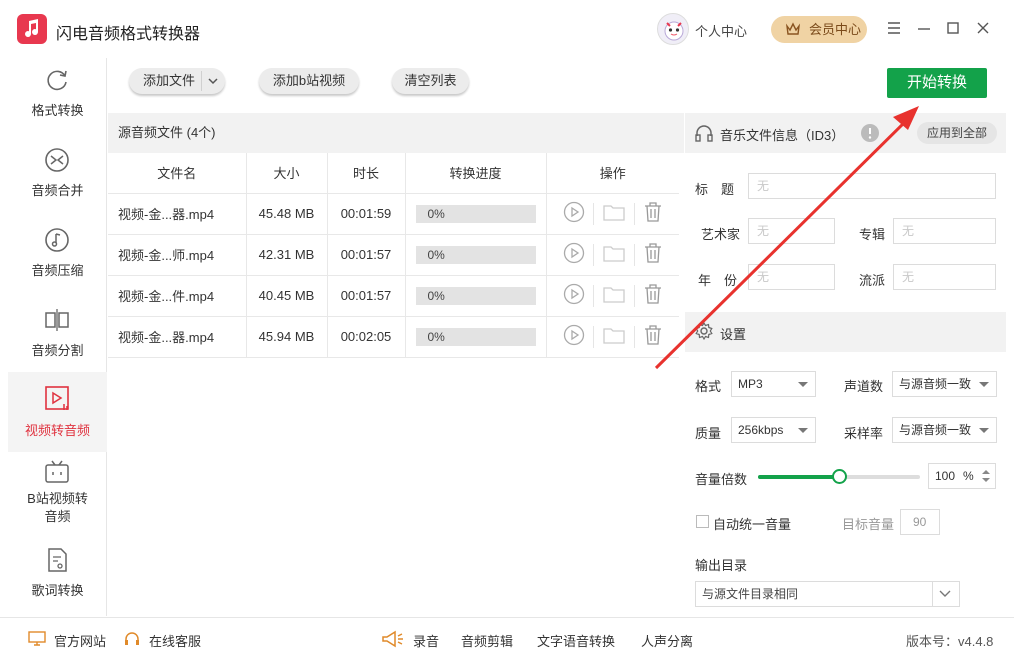  I want to click on actions-cell, so click(612, 337).